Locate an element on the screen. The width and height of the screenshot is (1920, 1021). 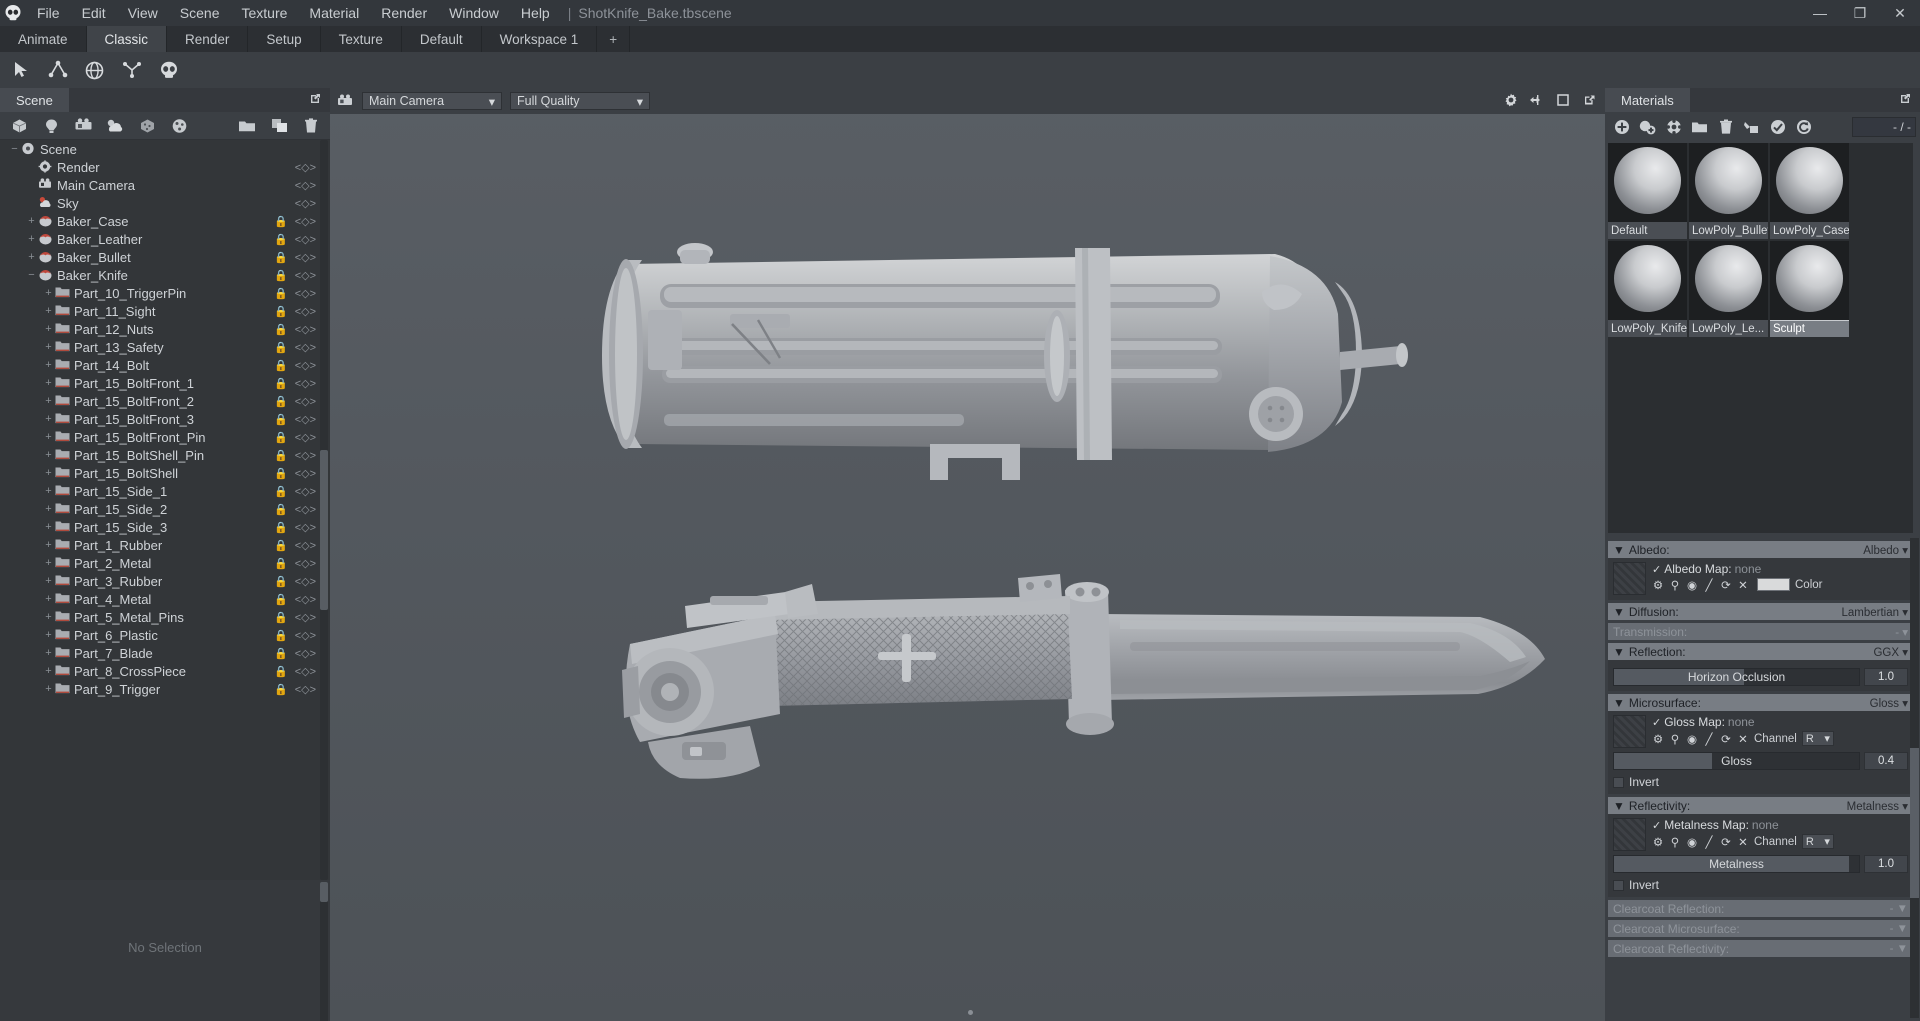
material-swatch: LowPoly_Knife is located at coordinates (1647, 289).